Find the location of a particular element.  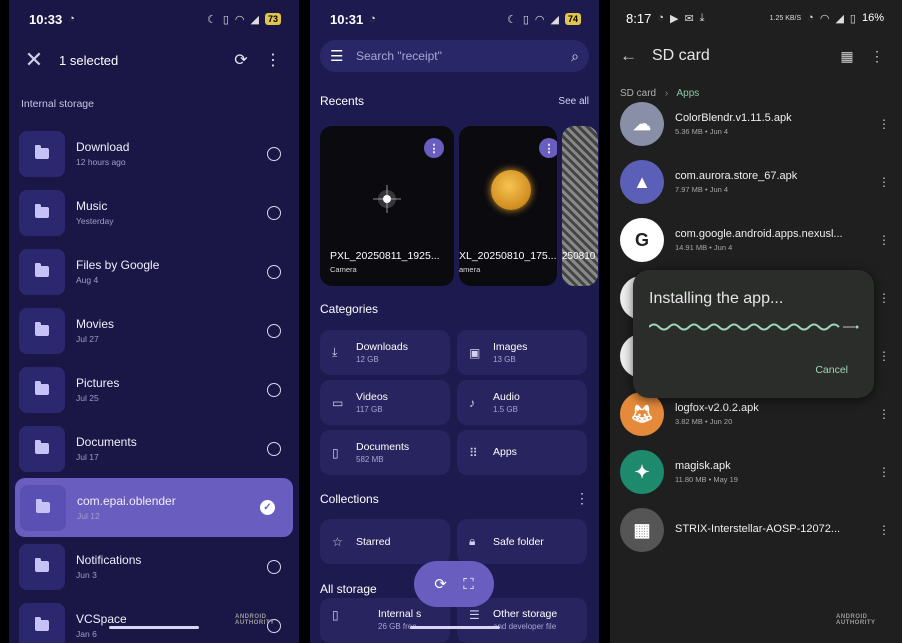

category-apps: ⠿ Apps is located at coordinates (522, 452).